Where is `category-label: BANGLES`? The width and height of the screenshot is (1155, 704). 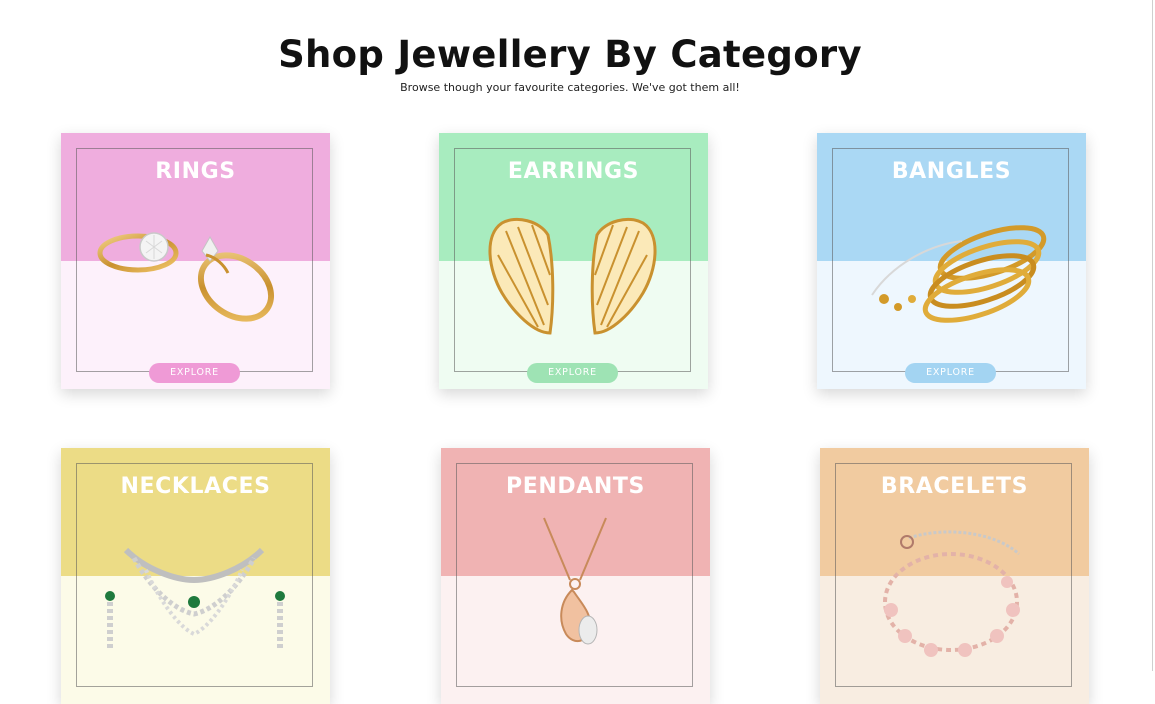
category-label: BANGLES is located at coordinates (951, 171).